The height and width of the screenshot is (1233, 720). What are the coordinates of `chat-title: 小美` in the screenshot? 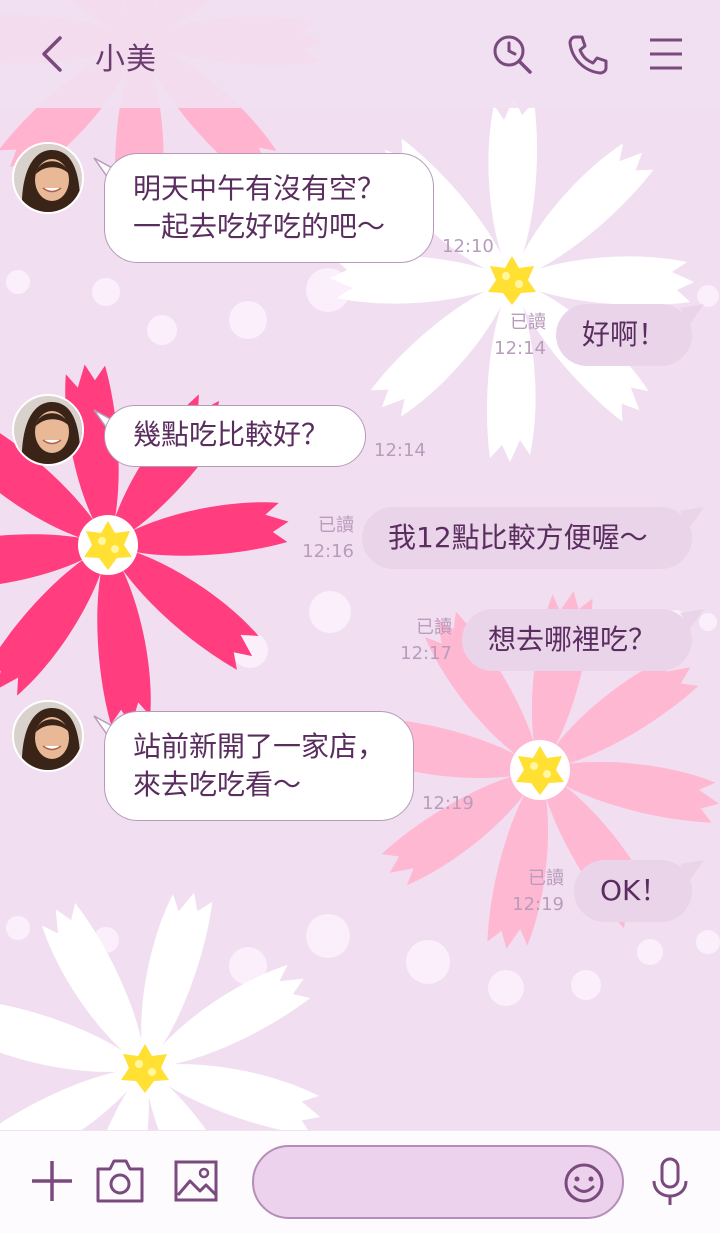 It's located at (126, 59).